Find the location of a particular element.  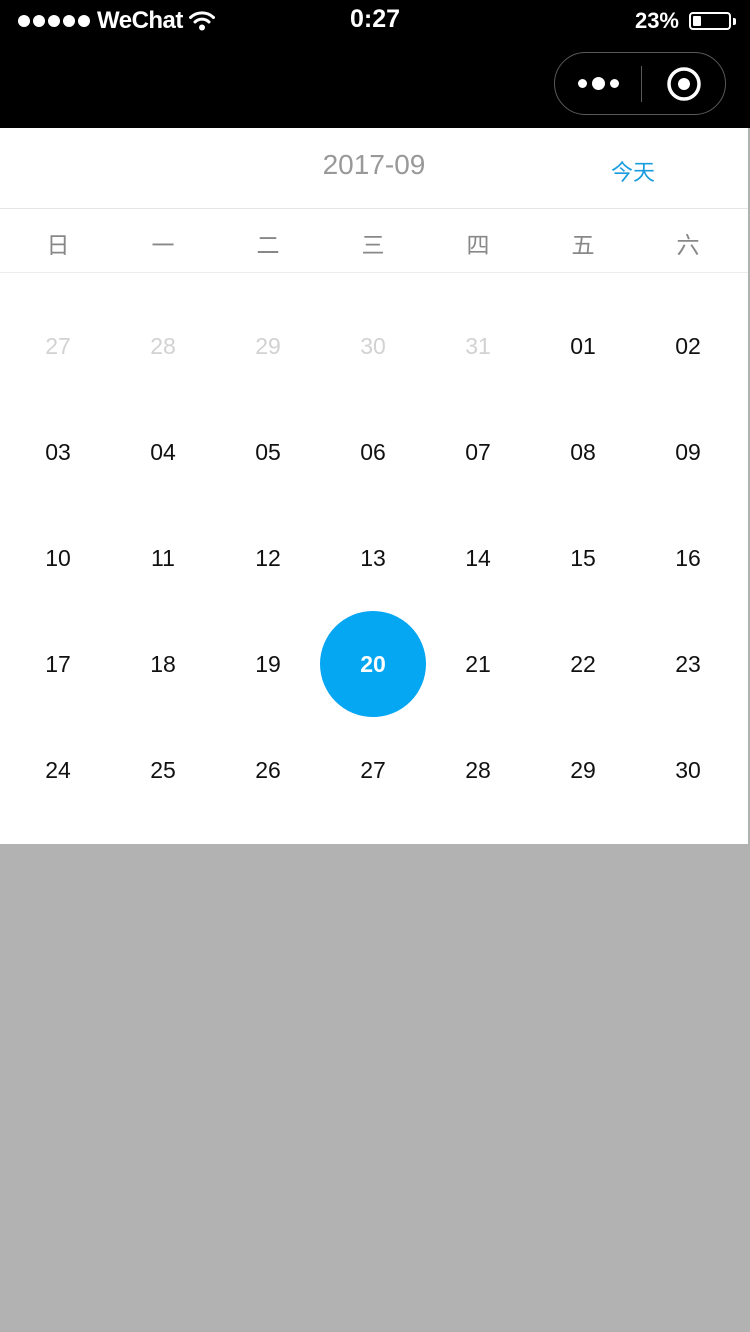

weekday-label: 日 is located at coordinates (58, 245).